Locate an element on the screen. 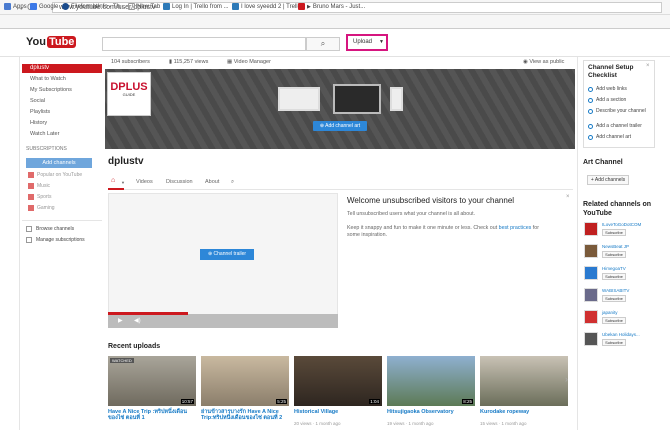 The image size is (670, 430). sidebar-item-watch-later: Watch Later is located at coordinates (44, 134).